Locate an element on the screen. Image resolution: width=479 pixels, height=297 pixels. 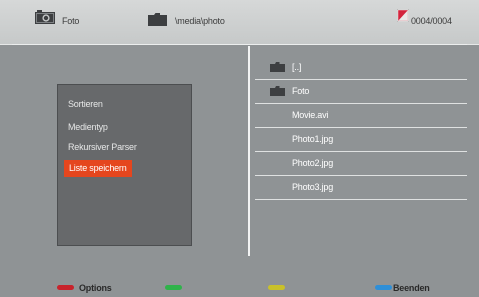
camera-icon is located at coordinates (45, 17).